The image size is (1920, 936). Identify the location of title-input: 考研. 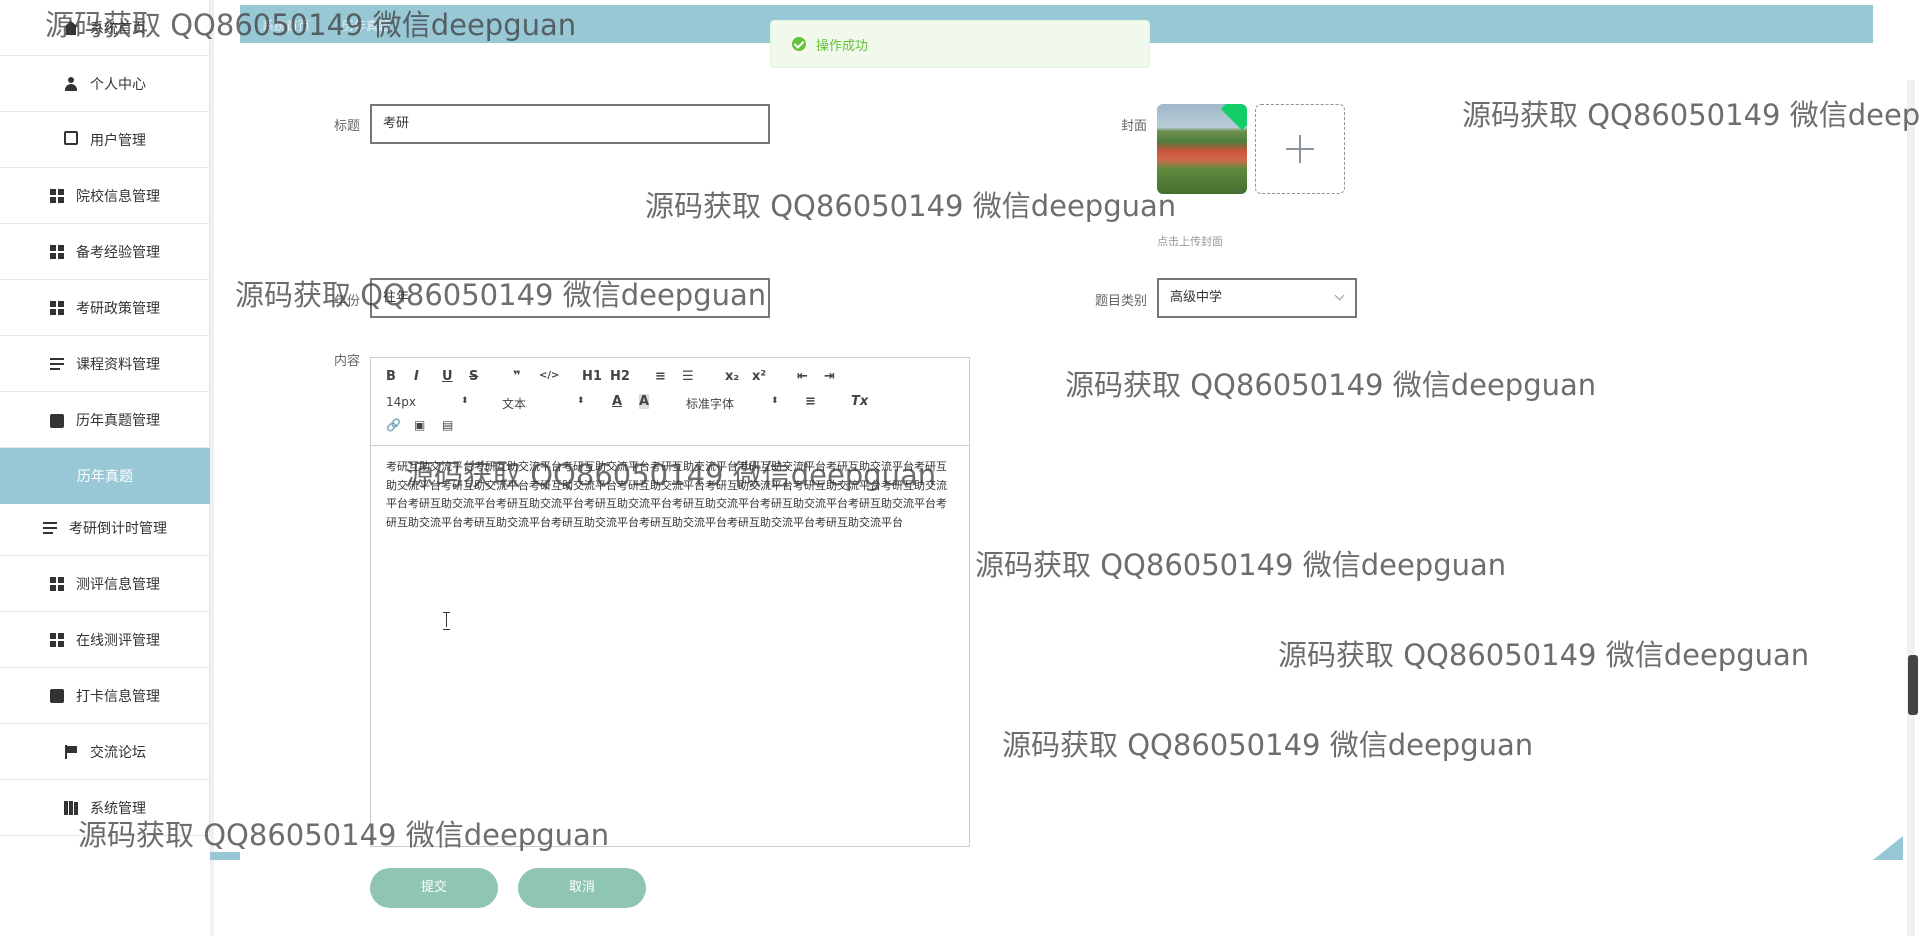
(570, 124).